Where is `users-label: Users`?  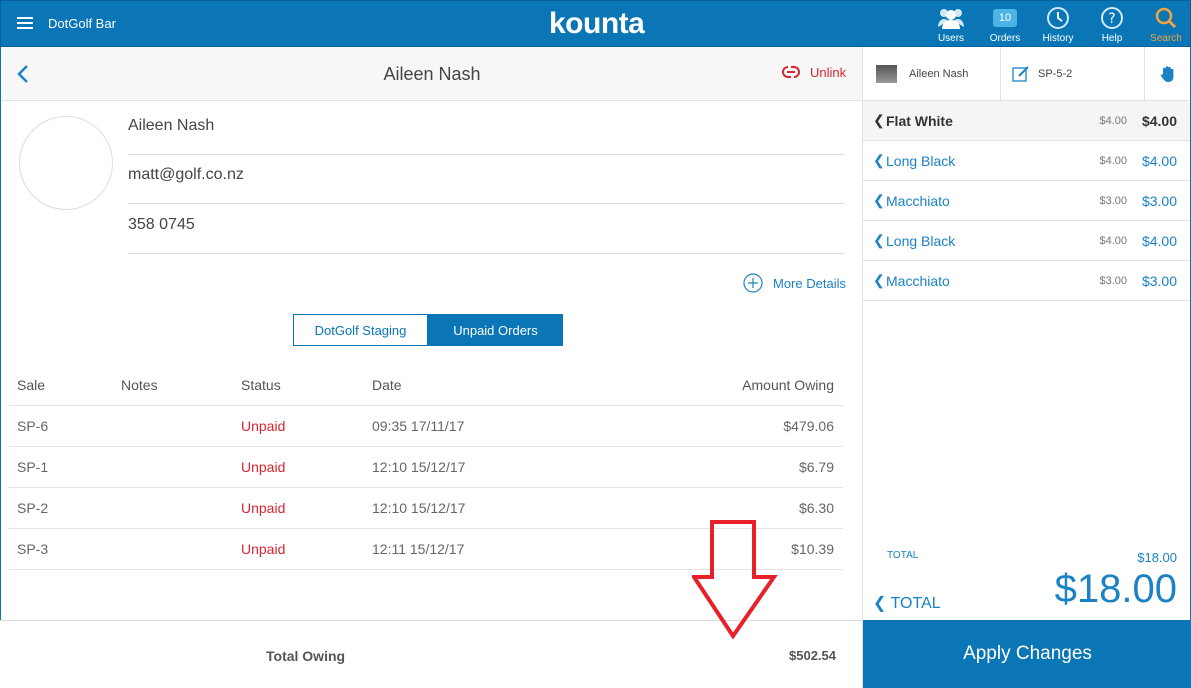
users-label: Users is located at coordinates (951, 38).